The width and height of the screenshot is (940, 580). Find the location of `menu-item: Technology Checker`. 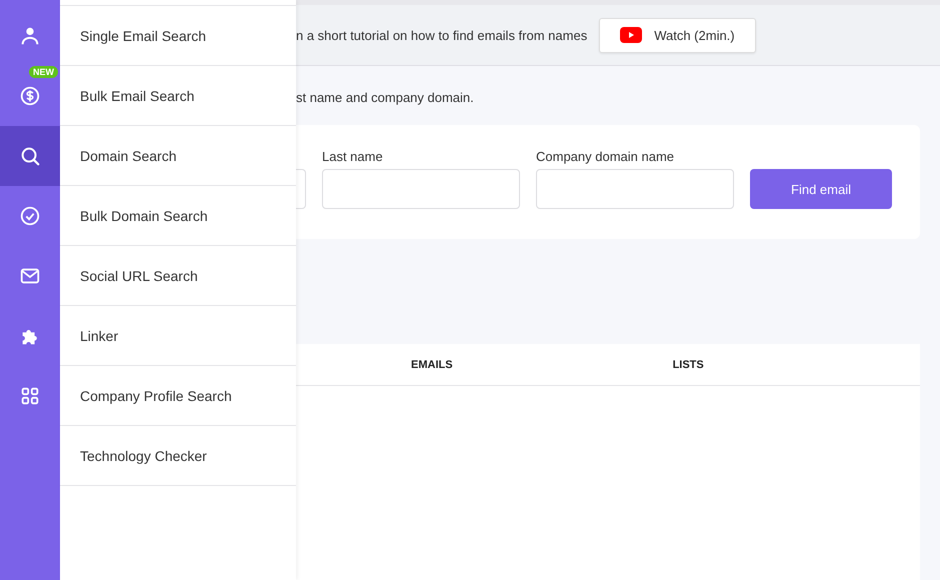

menu-item: Technology Checker is located at coordinates (178, 455).